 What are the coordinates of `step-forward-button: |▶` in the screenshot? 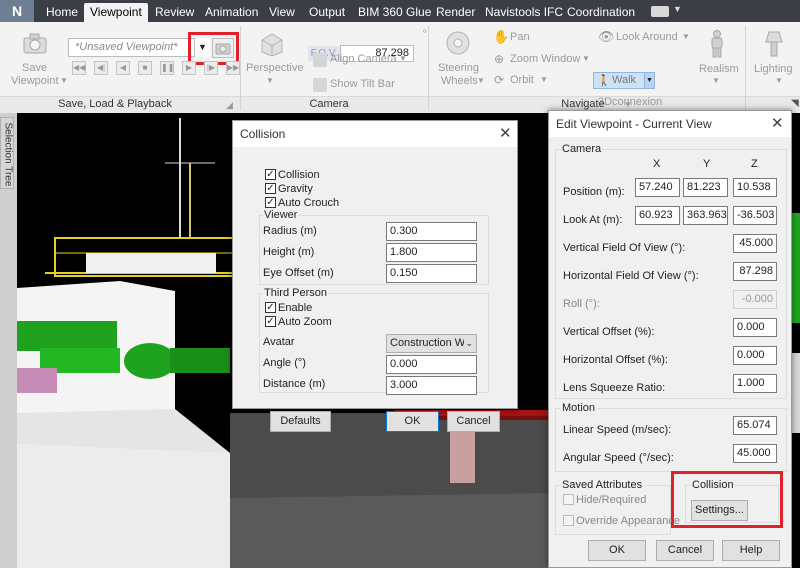 It's located at (211, 68).